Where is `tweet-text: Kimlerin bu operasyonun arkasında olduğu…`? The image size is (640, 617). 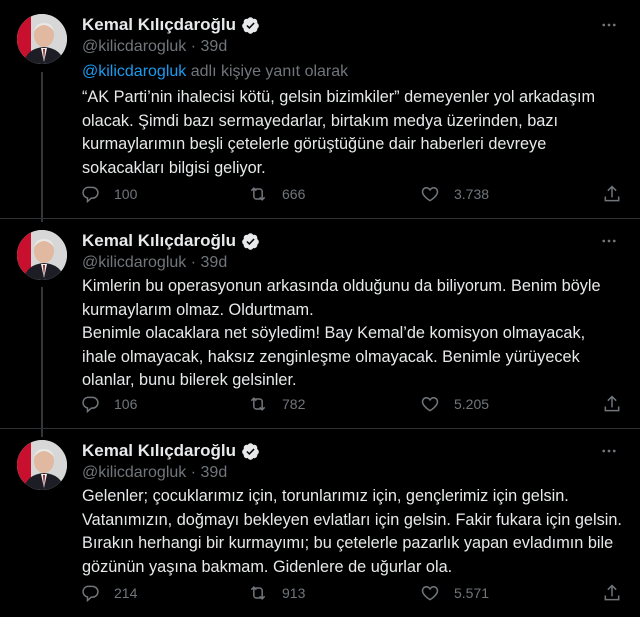
tweet-text: Kimlerin bu operasyonun arkasında olduğu… is located at coordinates (341, 333).